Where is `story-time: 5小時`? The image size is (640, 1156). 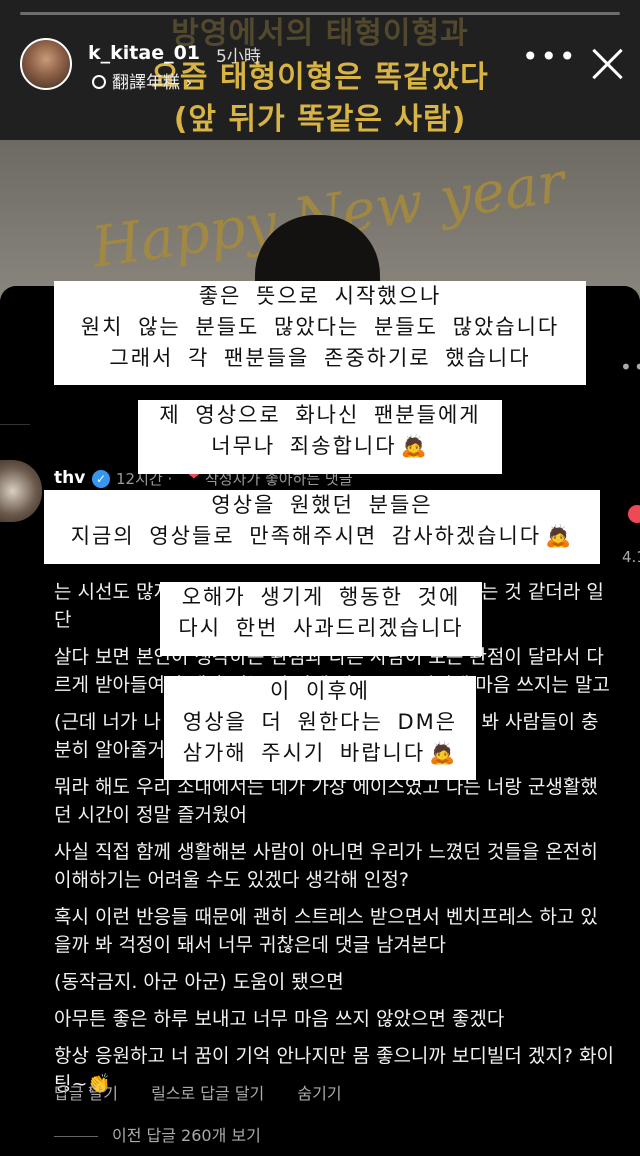 story-time: 5小時 is located at coordinates (238, 57).